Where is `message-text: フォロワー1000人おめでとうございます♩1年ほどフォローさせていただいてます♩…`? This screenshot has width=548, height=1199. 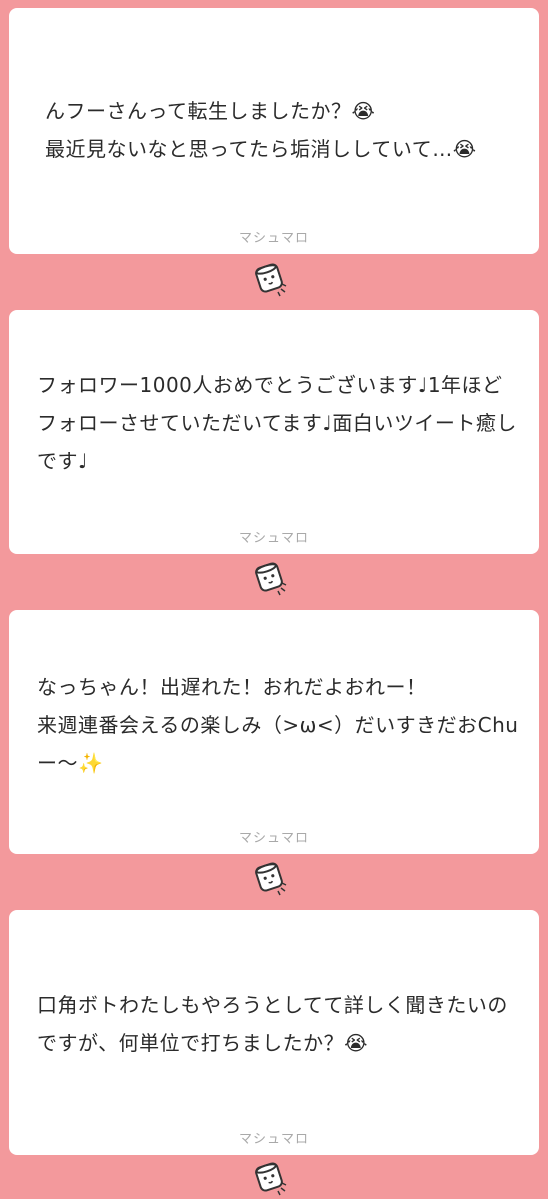 message-text: フォロワー1000人おめでとうございます♩1年ほどフォローさせていただいてます♩… is located at coordinates (277, 423).